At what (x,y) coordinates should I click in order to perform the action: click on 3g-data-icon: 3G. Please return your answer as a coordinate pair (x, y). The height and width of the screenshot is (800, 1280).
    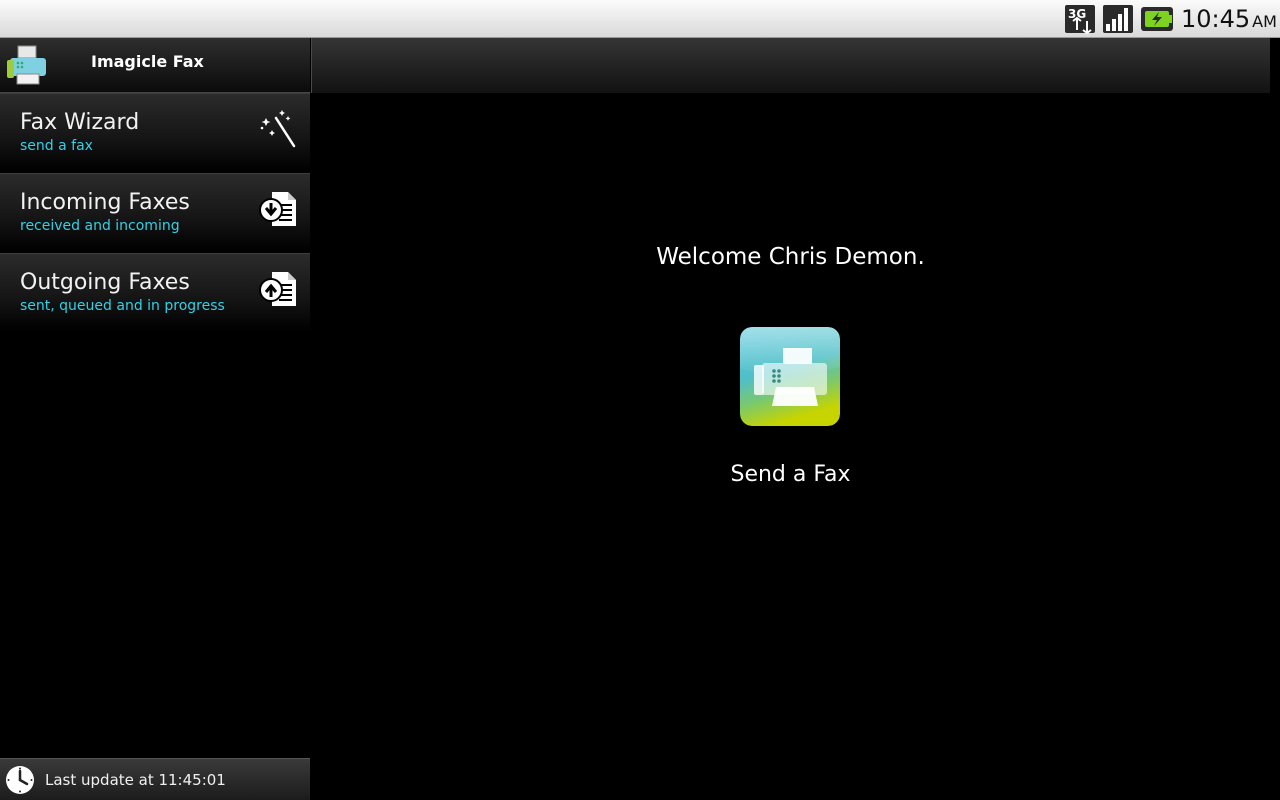
    Looking at the image, I should click on (1080, 19).